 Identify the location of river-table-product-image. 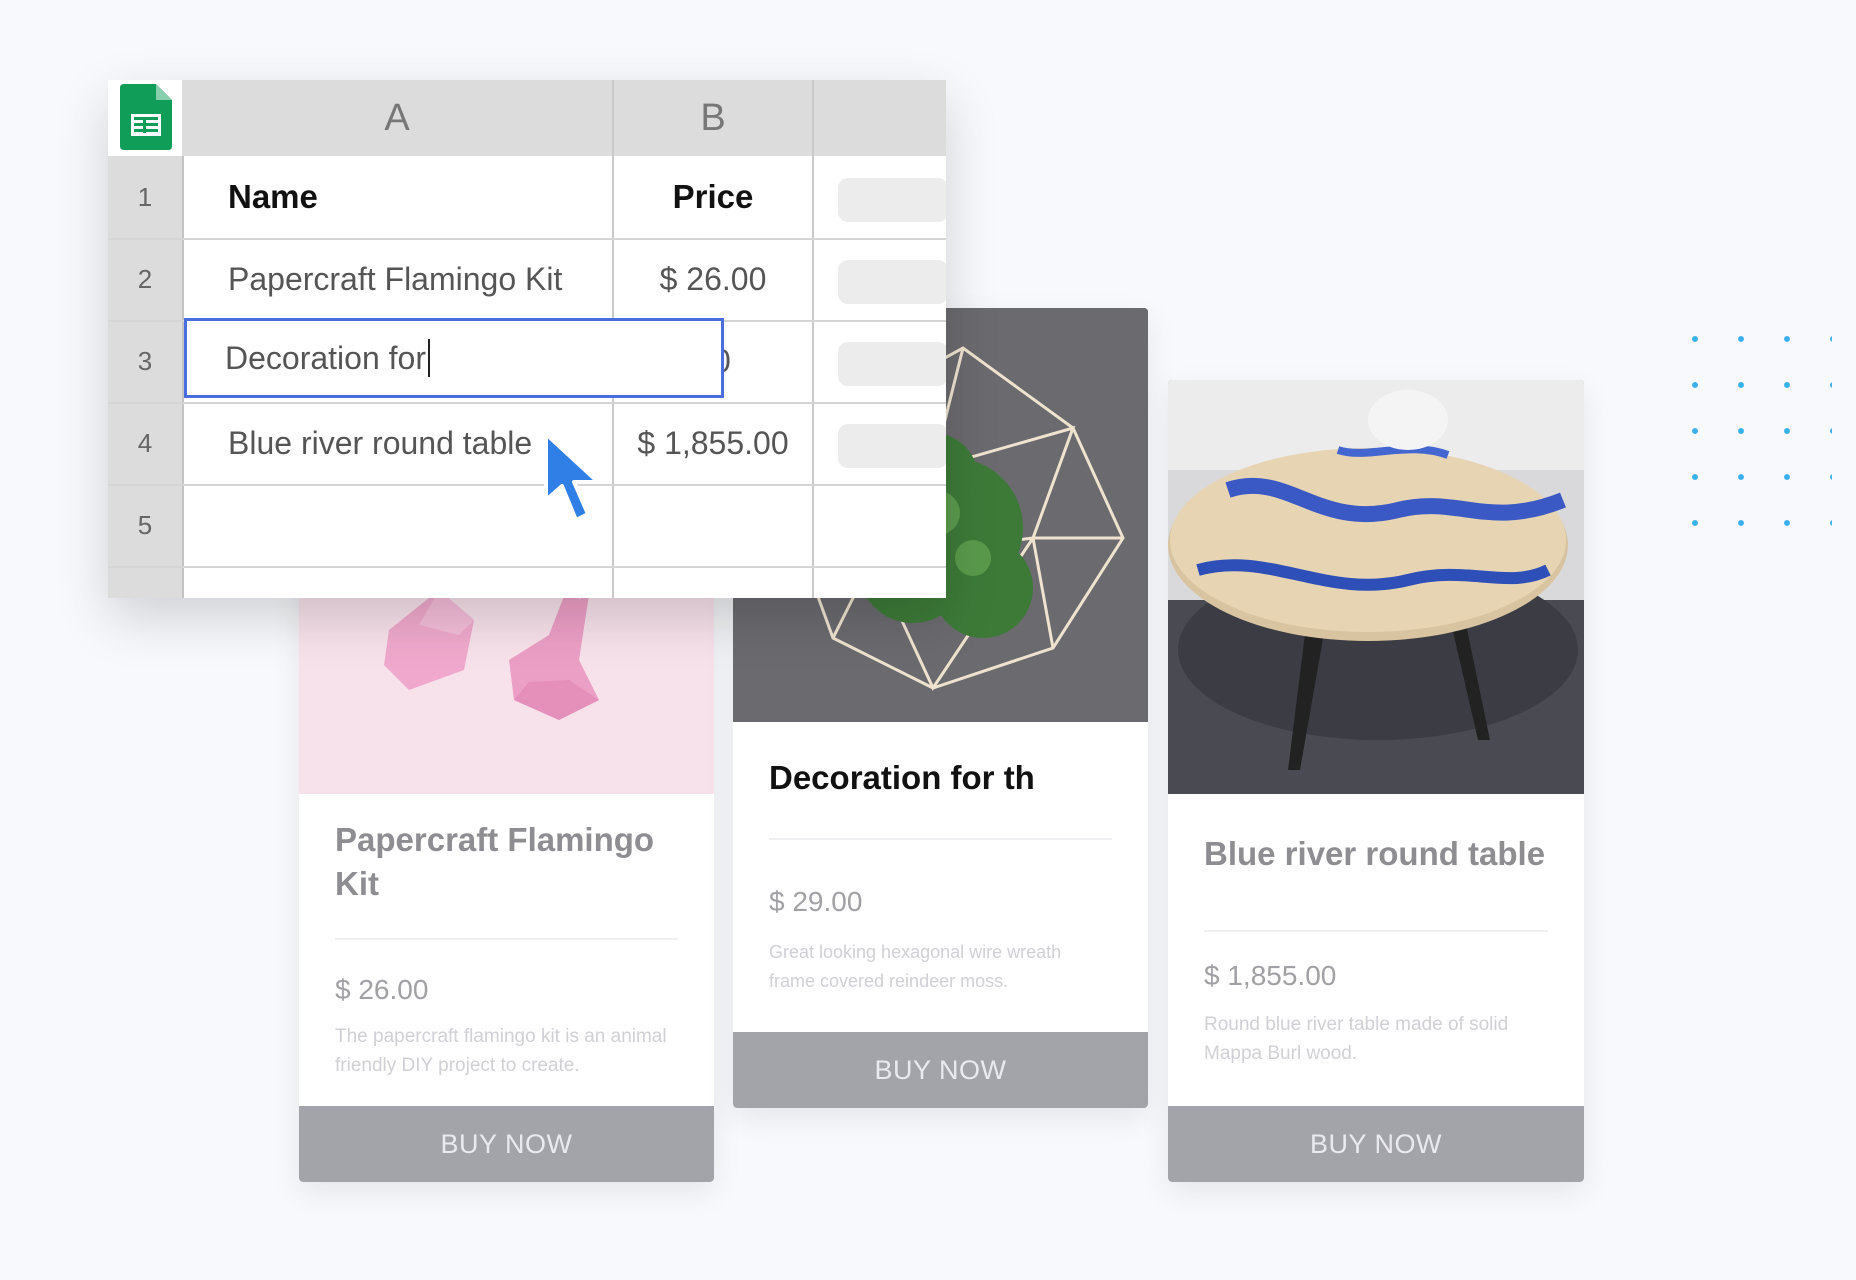
(1376, 587).